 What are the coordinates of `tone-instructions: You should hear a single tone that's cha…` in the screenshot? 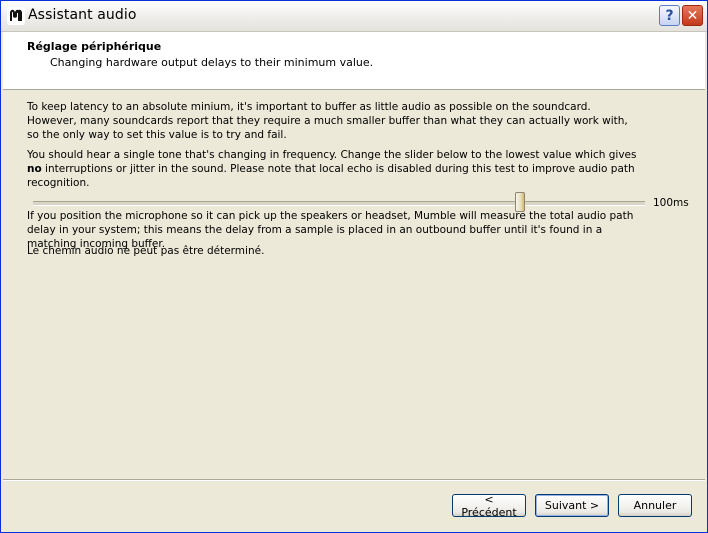 It's located at (332, 169).